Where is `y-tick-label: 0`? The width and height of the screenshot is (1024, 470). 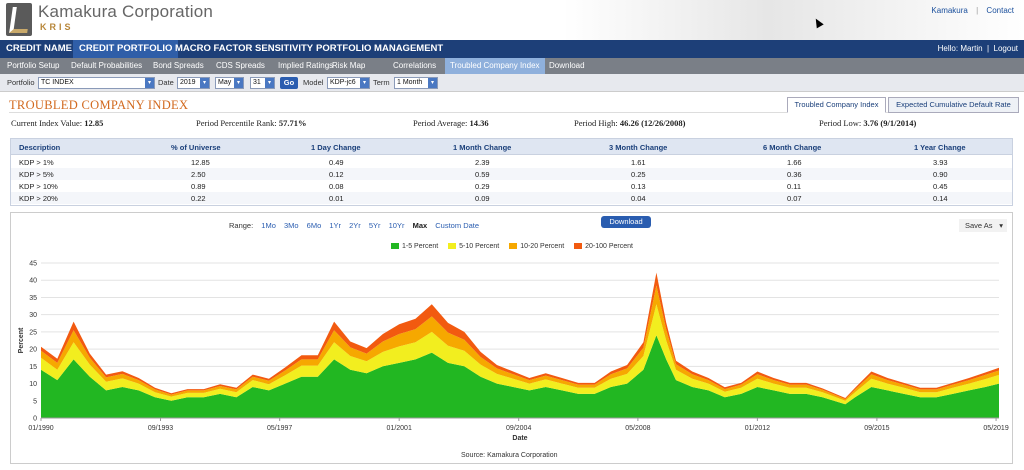
y-tick-label: 0 is located at coordinates (35, 419).